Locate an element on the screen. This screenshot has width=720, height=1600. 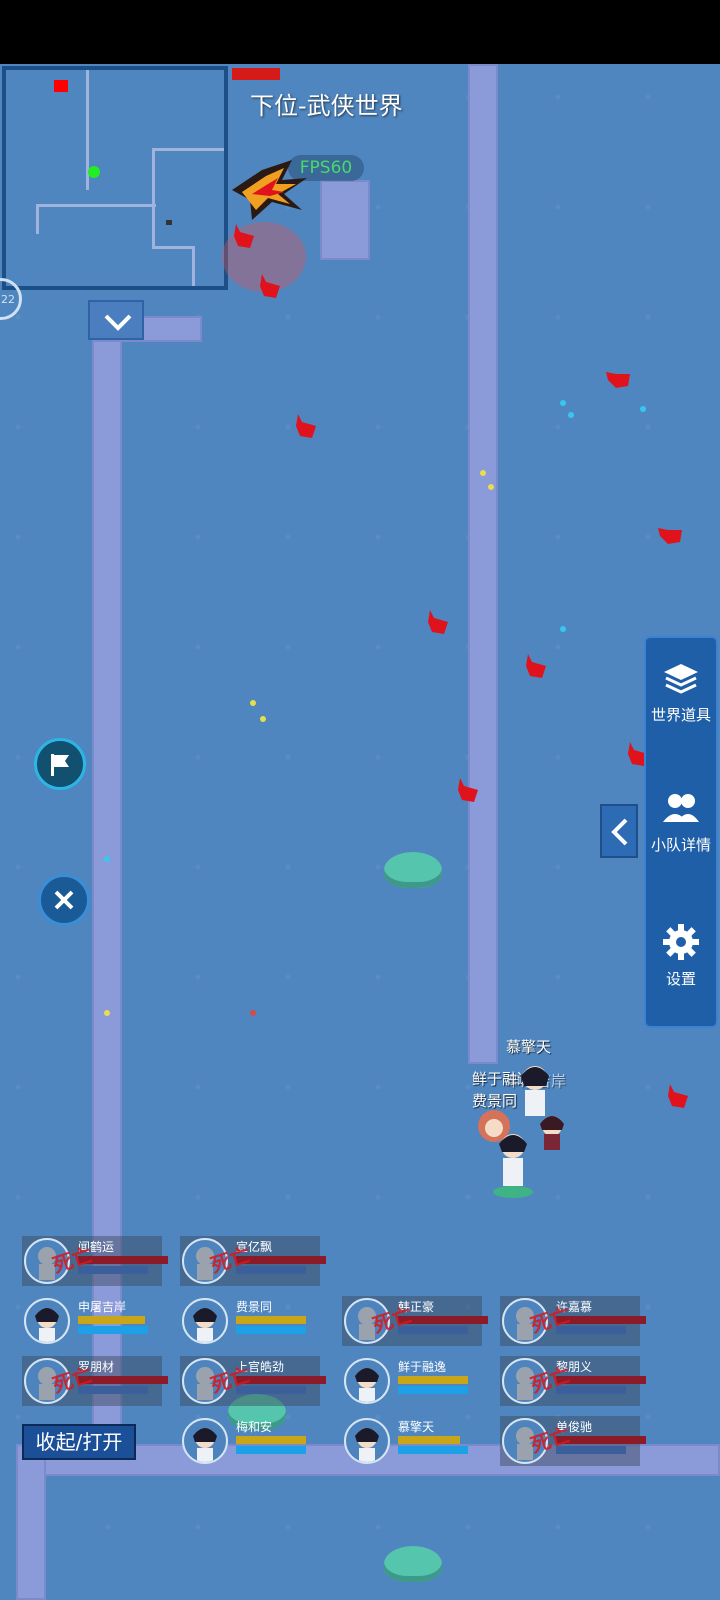
collapse-toggle-button: 收起/打开 is located at coordinates (79, 1442).